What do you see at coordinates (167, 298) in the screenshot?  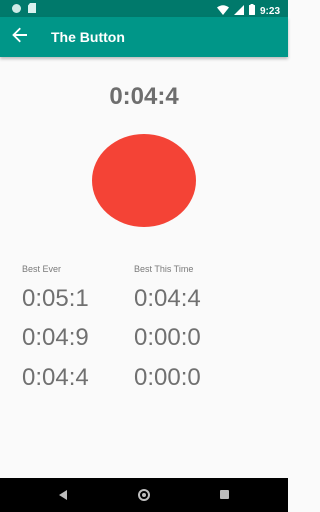 I see `best-this-time-score-1: 0:04:4` at bounding box center [167, 298].